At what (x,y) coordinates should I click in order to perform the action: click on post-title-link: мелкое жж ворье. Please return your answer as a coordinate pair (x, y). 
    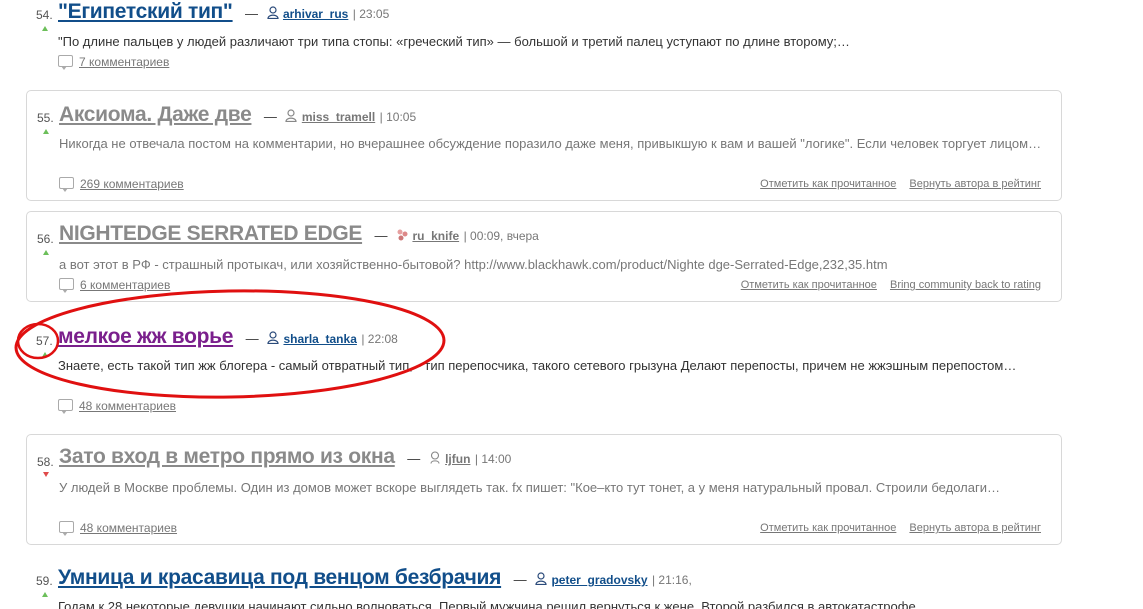
    Looking at the image, I should click on (145, 336).